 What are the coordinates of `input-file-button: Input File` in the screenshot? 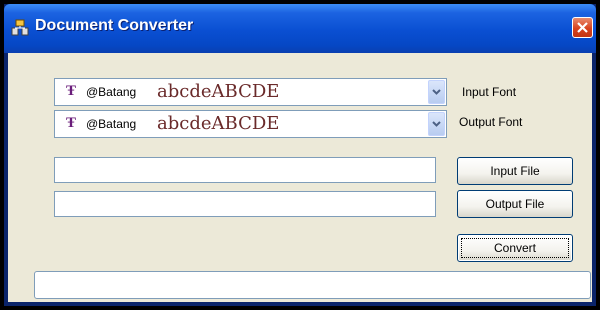 It's located at (515, 171).